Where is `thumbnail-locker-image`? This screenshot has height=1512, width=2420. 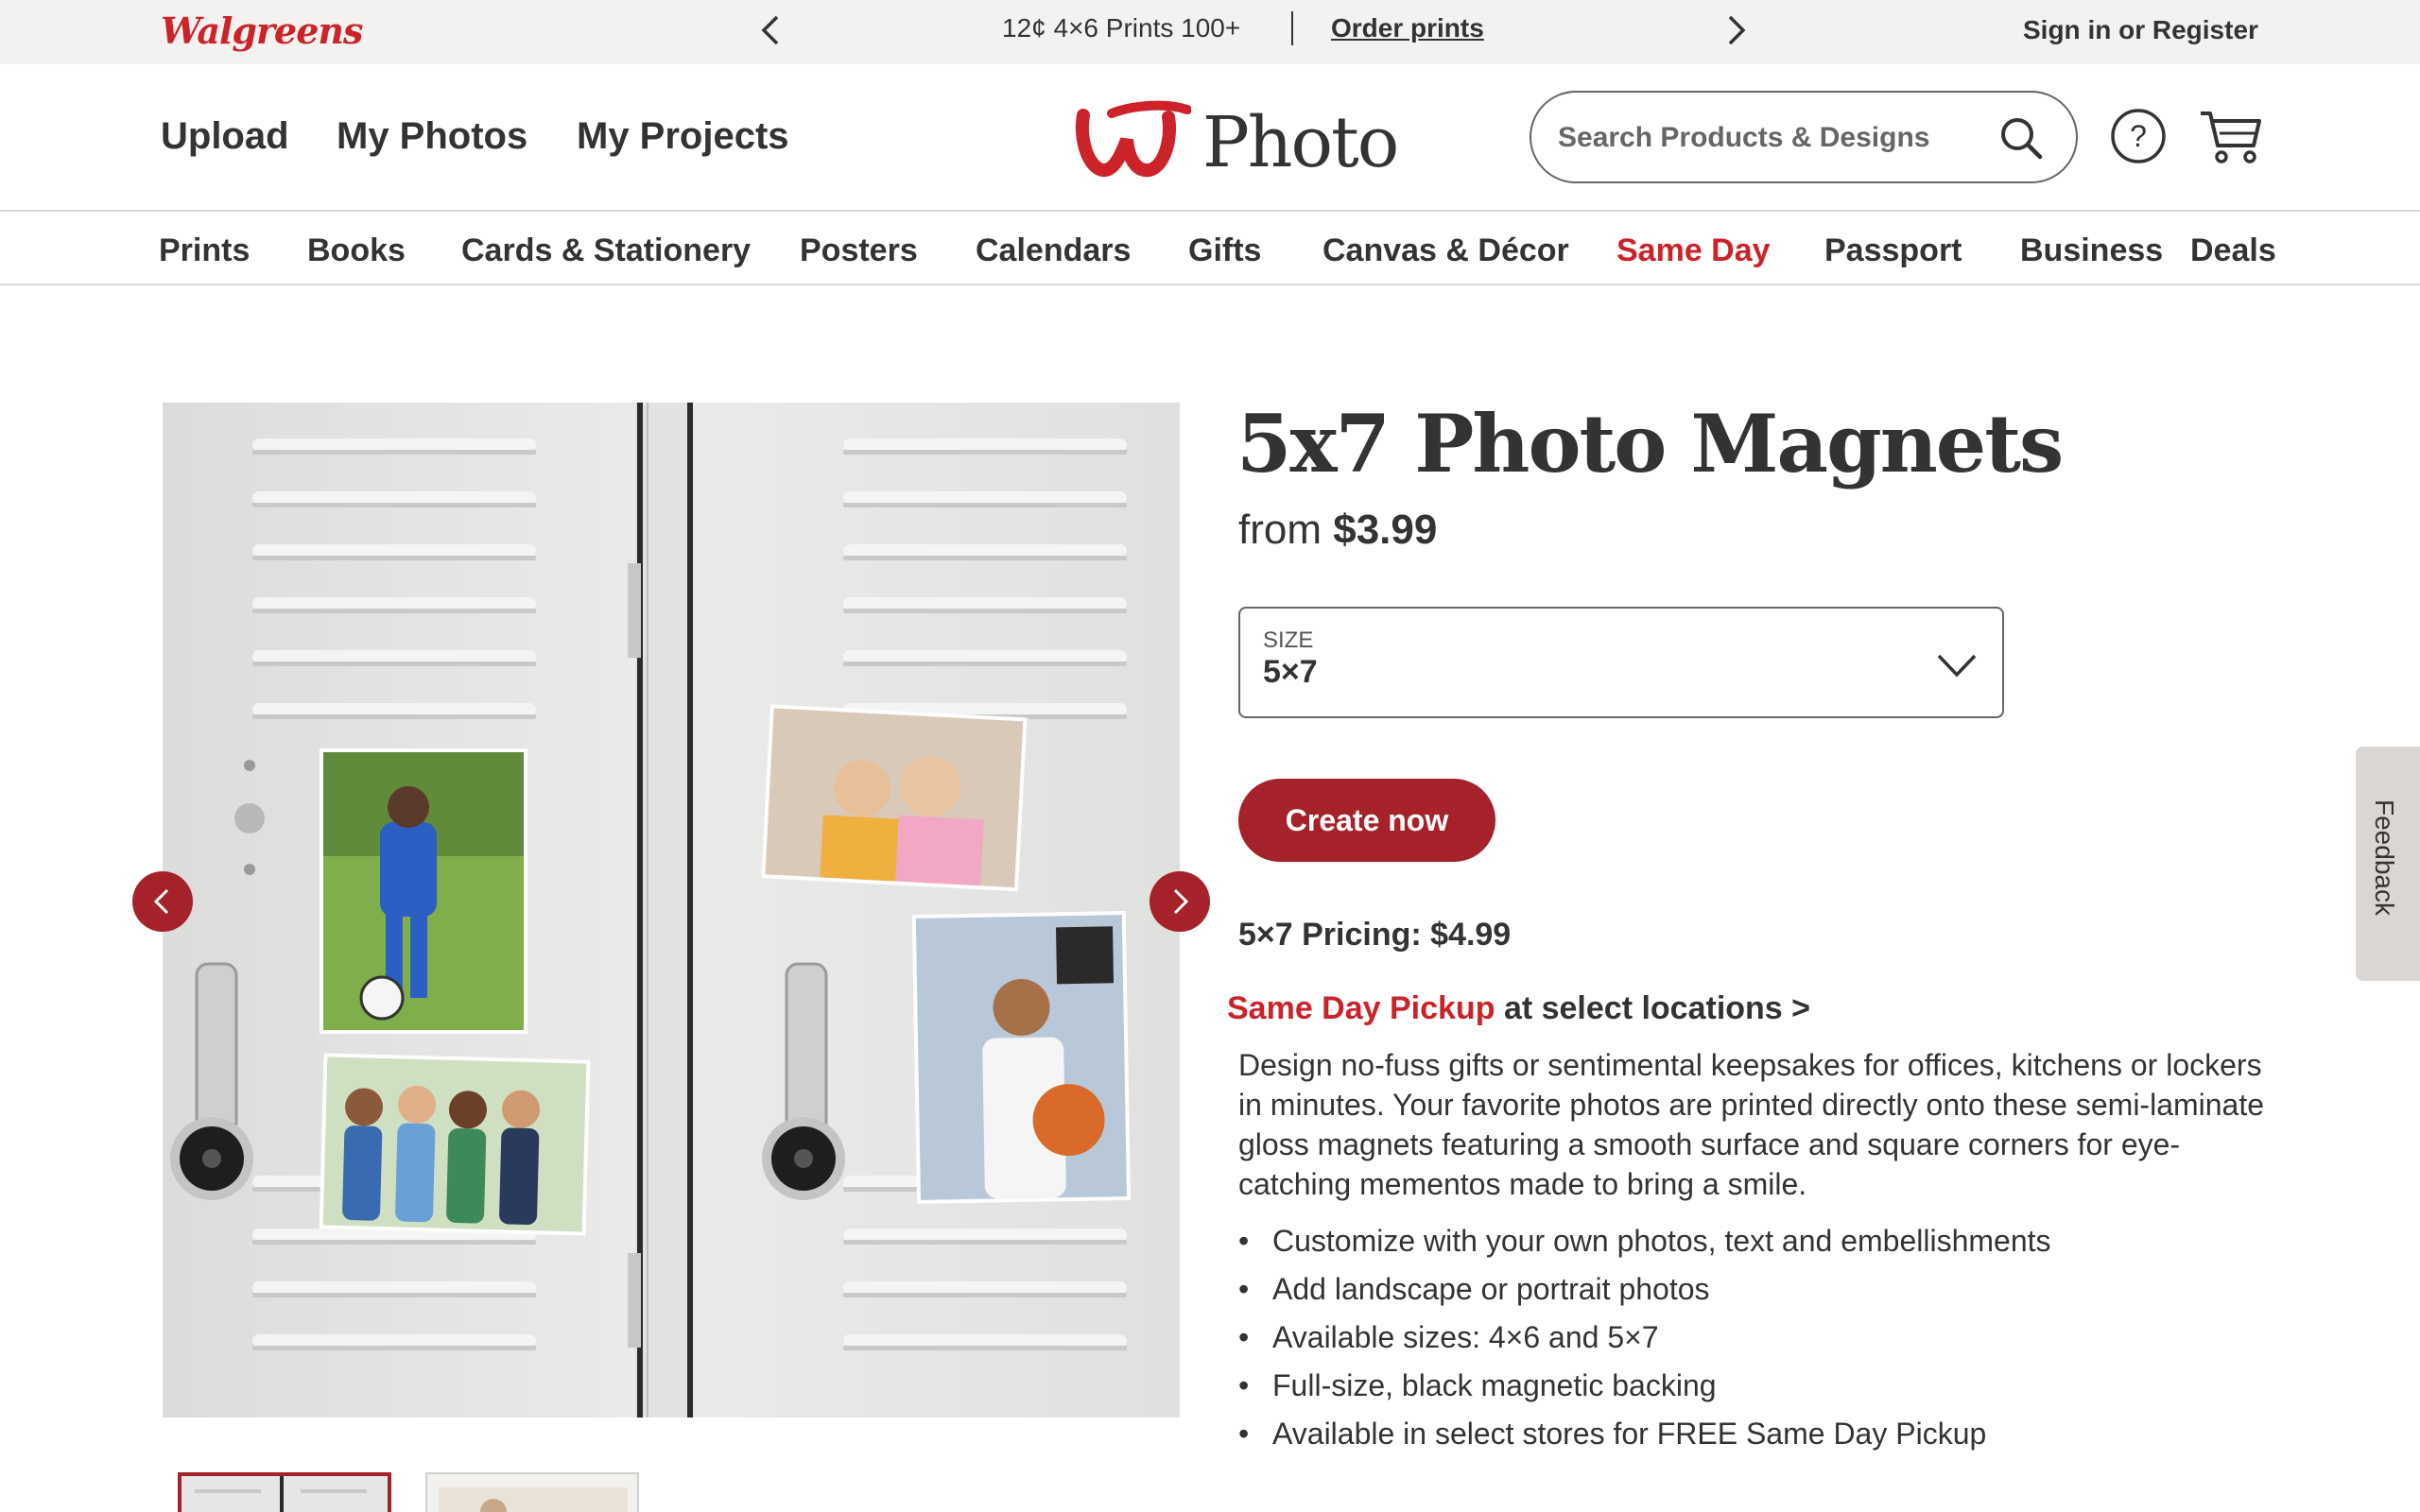 thumbnail-locker-image is located at coordinates (285, 1494).